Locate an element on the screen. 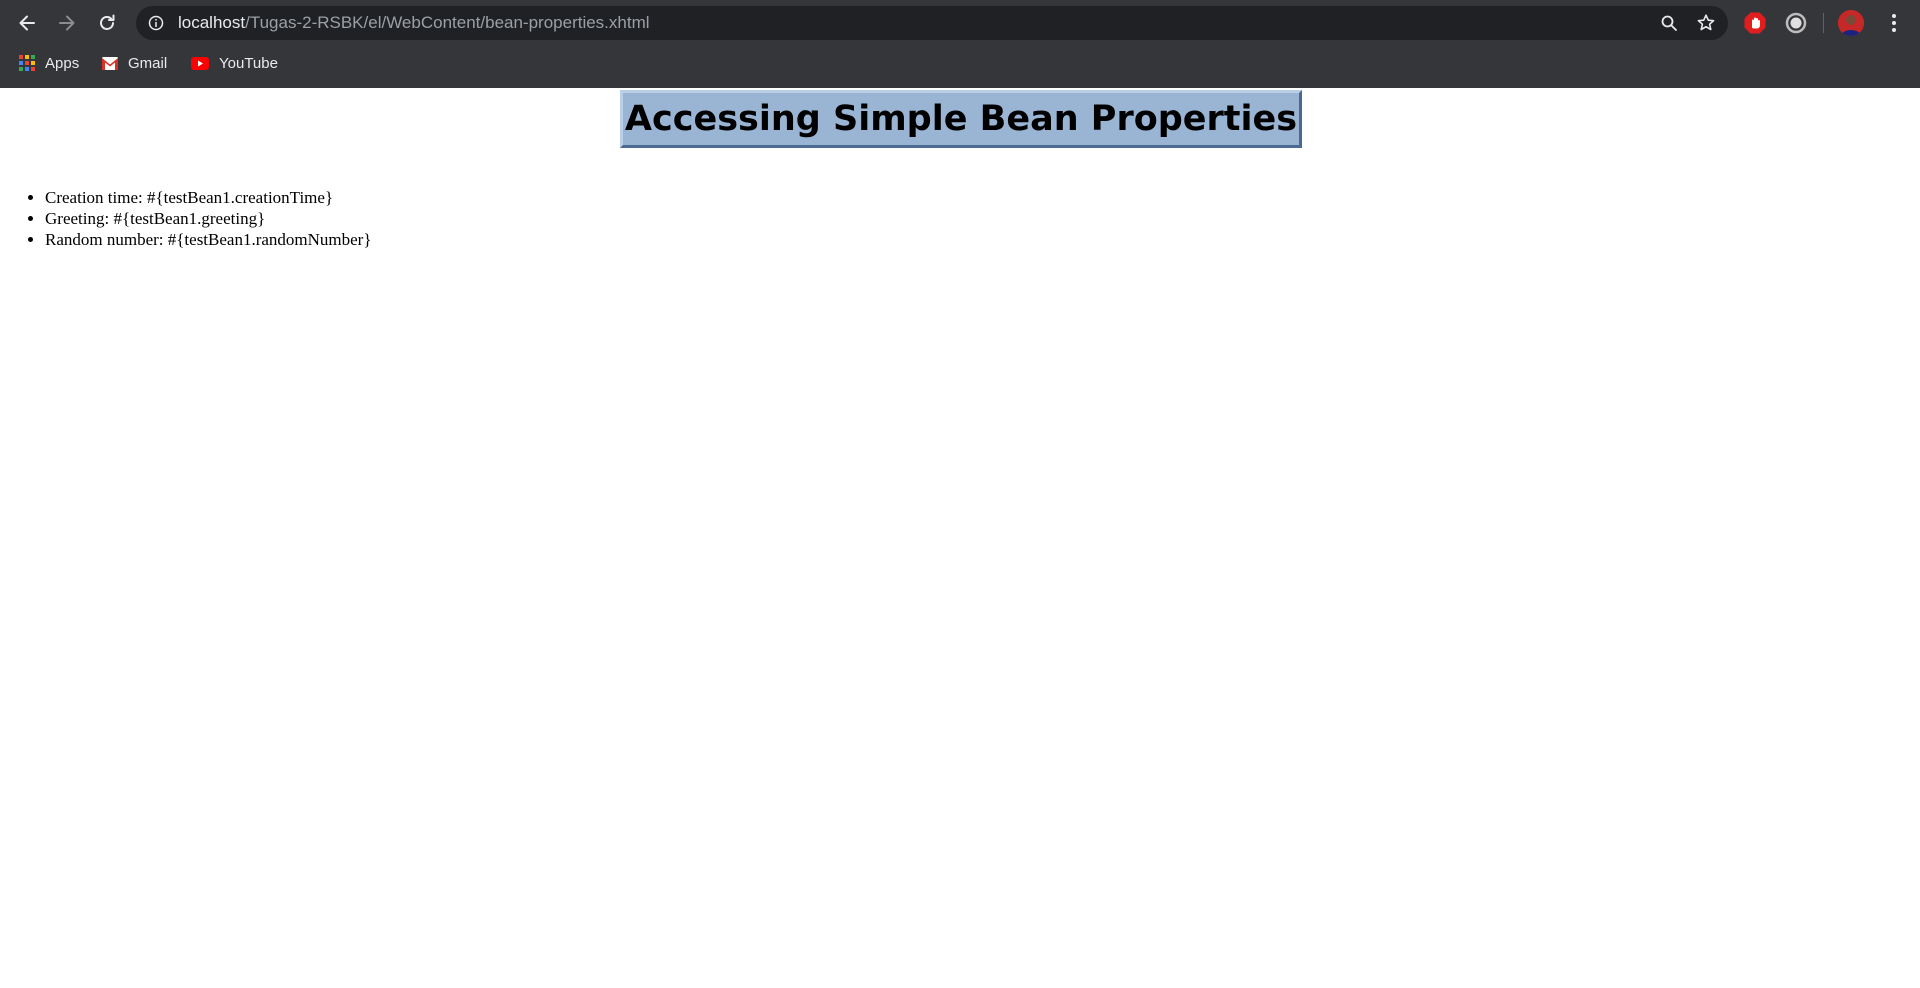 The width and height of the screenshot is (1920, 988). profile-picture-icon is located at coordinates (1851, 23).